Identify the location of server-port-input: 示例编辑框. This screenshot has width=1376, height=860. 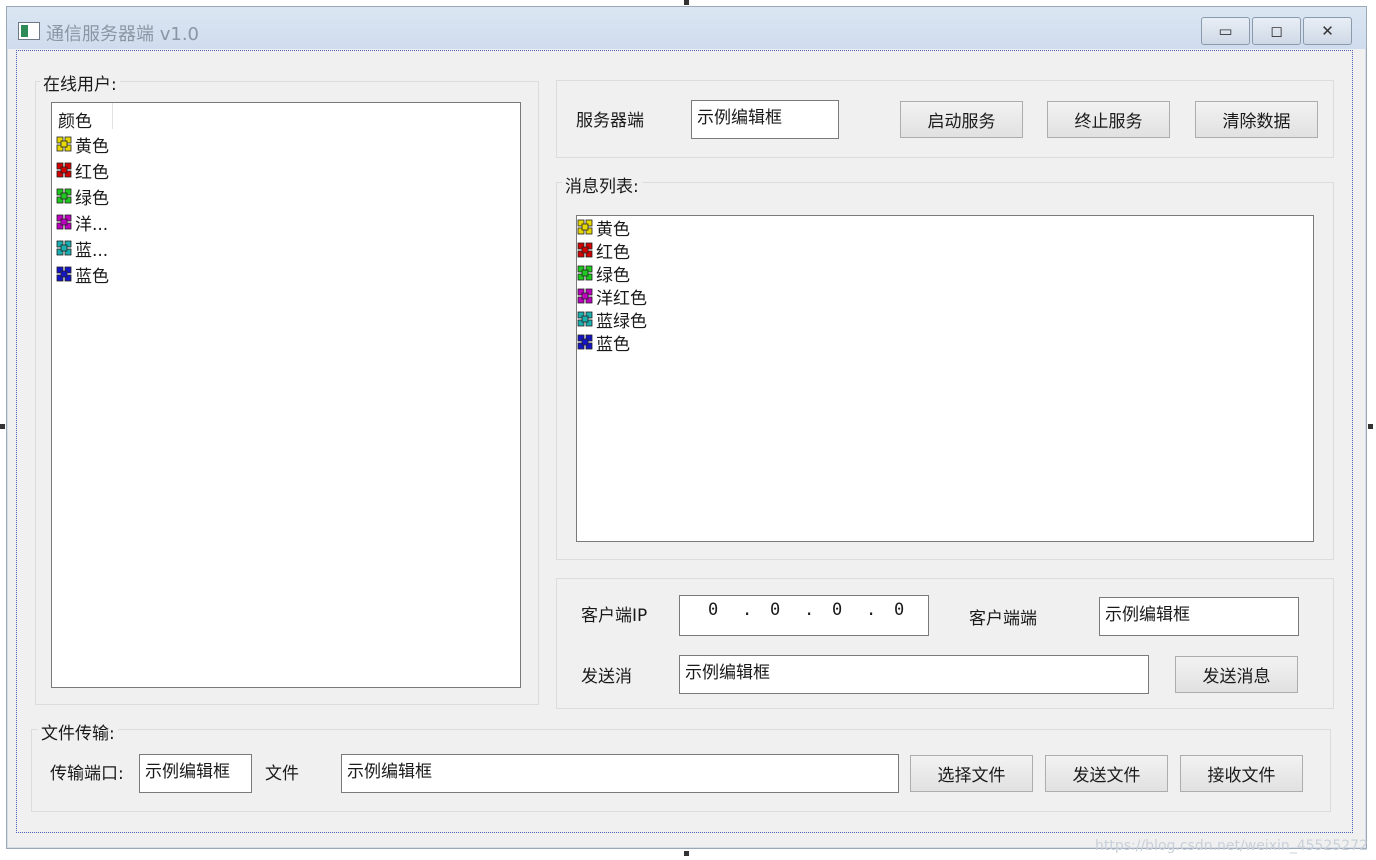
(765, 119).